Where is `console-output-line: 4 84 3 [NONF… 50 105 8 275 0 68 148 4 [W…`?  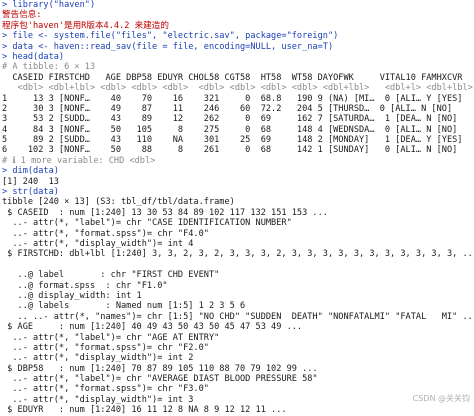 console-output-line: 4 84 3 [NONF… 50 105 8 275 0 68 148 4 [W… is located at coordinates (230, 129).